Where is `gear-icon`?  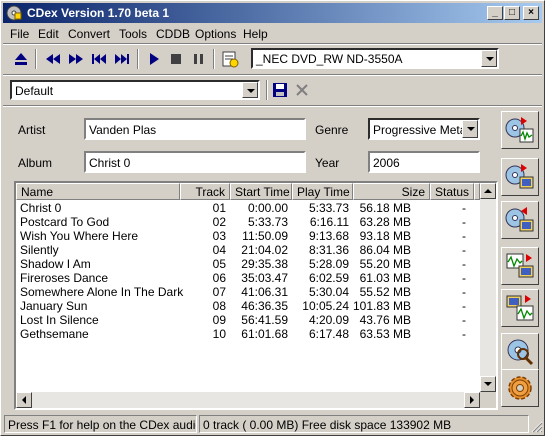
gear-icon is located at coordinates (520, 388).